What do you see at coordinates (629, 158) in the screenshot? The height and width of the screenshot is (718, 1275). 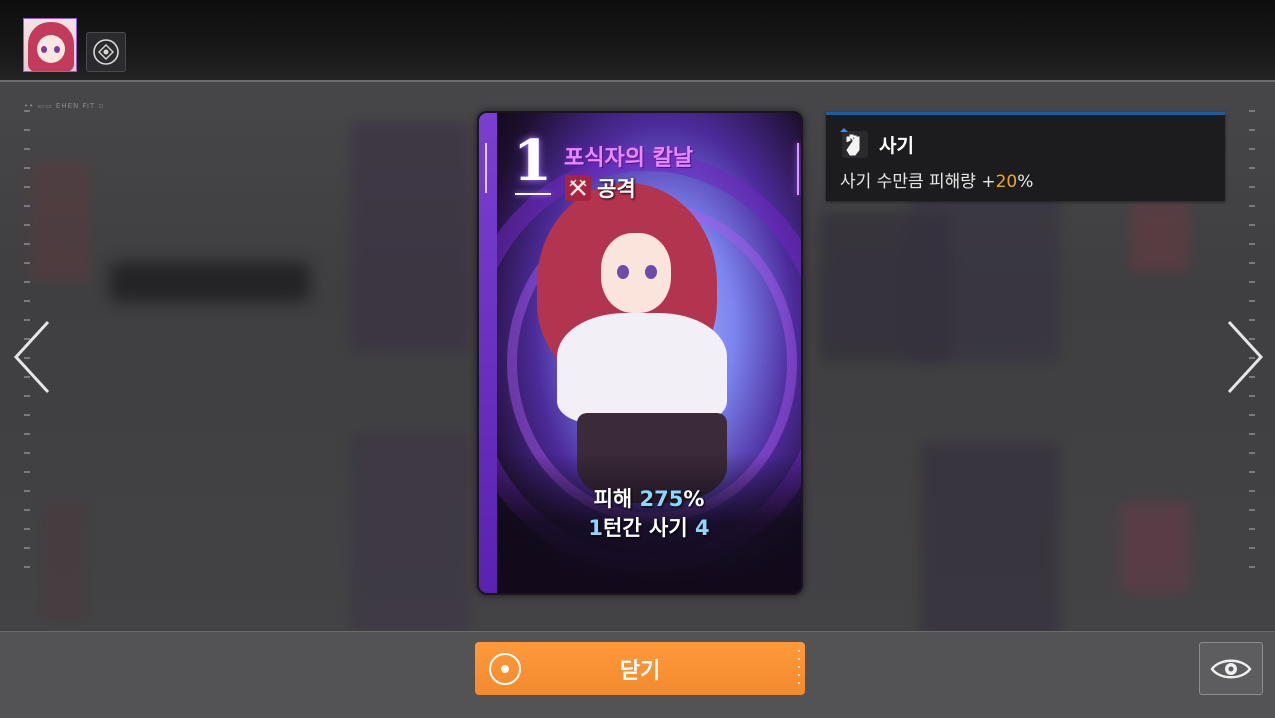 I see `card-name: 포식자의 칼날` at bounding box center [629, 158].